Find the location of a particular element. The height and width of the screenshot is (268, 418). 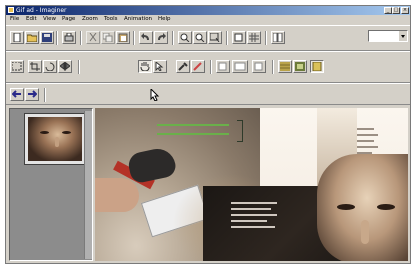

page-view-icon is located at coordinates (317, 66).